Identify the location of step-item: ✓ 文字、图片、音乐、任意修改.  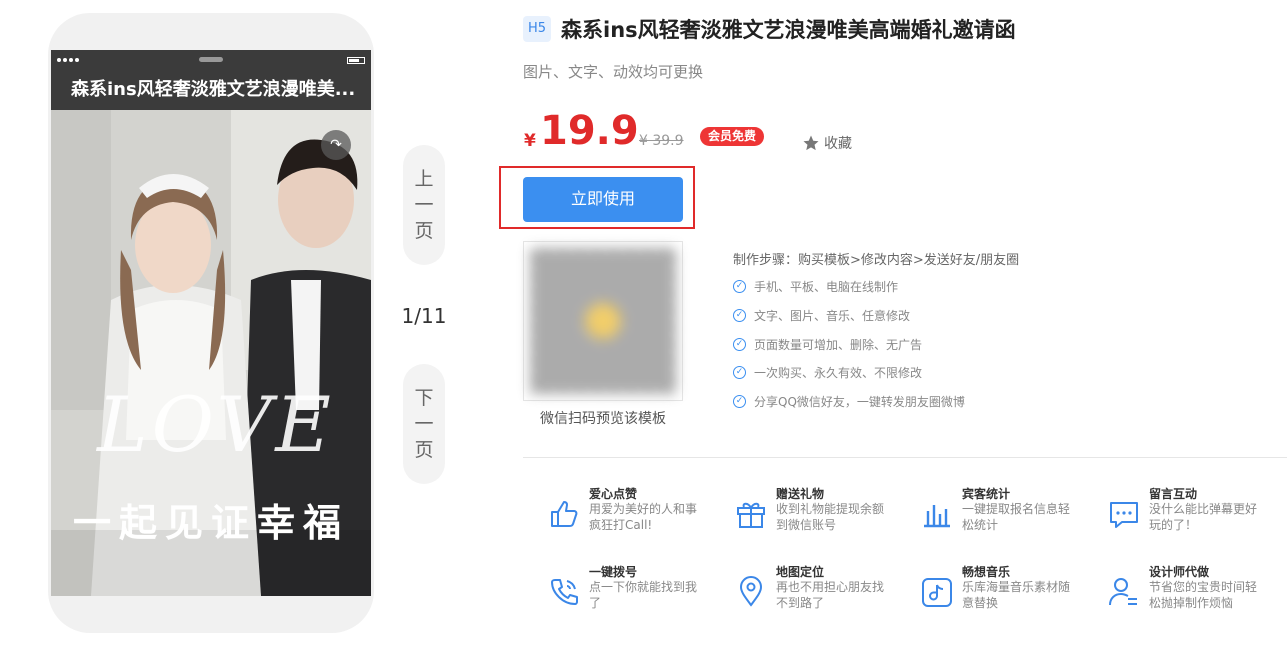
(821, 315).